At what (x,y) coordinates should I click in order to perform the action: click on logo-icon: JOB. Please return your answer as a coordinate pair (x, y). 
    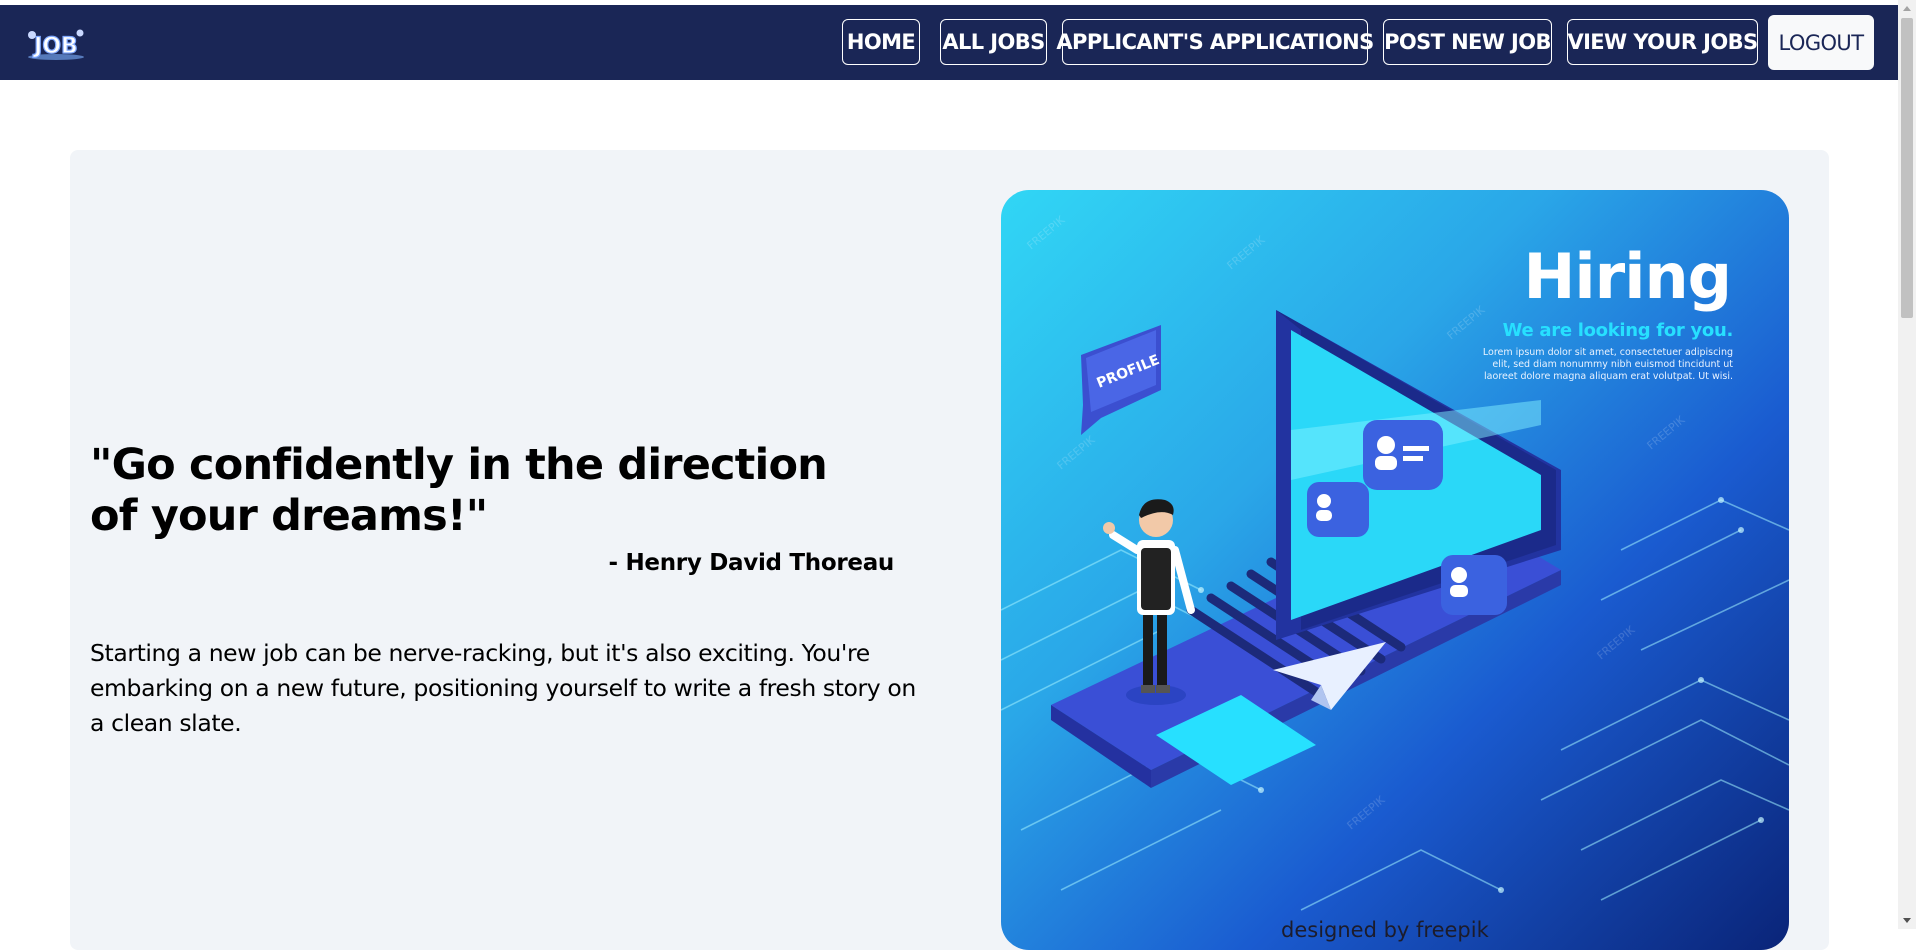
    Looking at the image, I should click on (56, 44).